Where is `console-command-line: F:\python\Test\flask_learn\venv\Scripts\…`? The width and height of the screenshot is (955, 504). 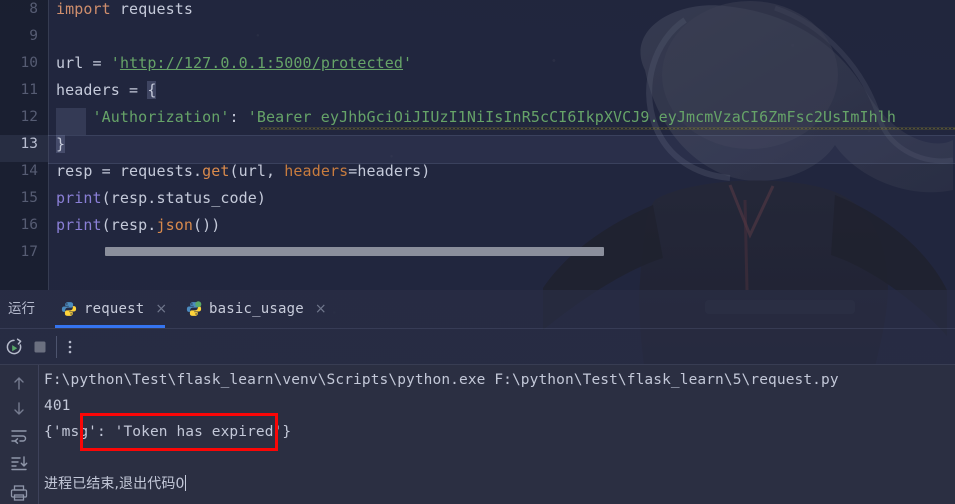
console-command-line: F:\python\Test\flask_learn\venv\Scripts\… is located at coordinates (441, 380).